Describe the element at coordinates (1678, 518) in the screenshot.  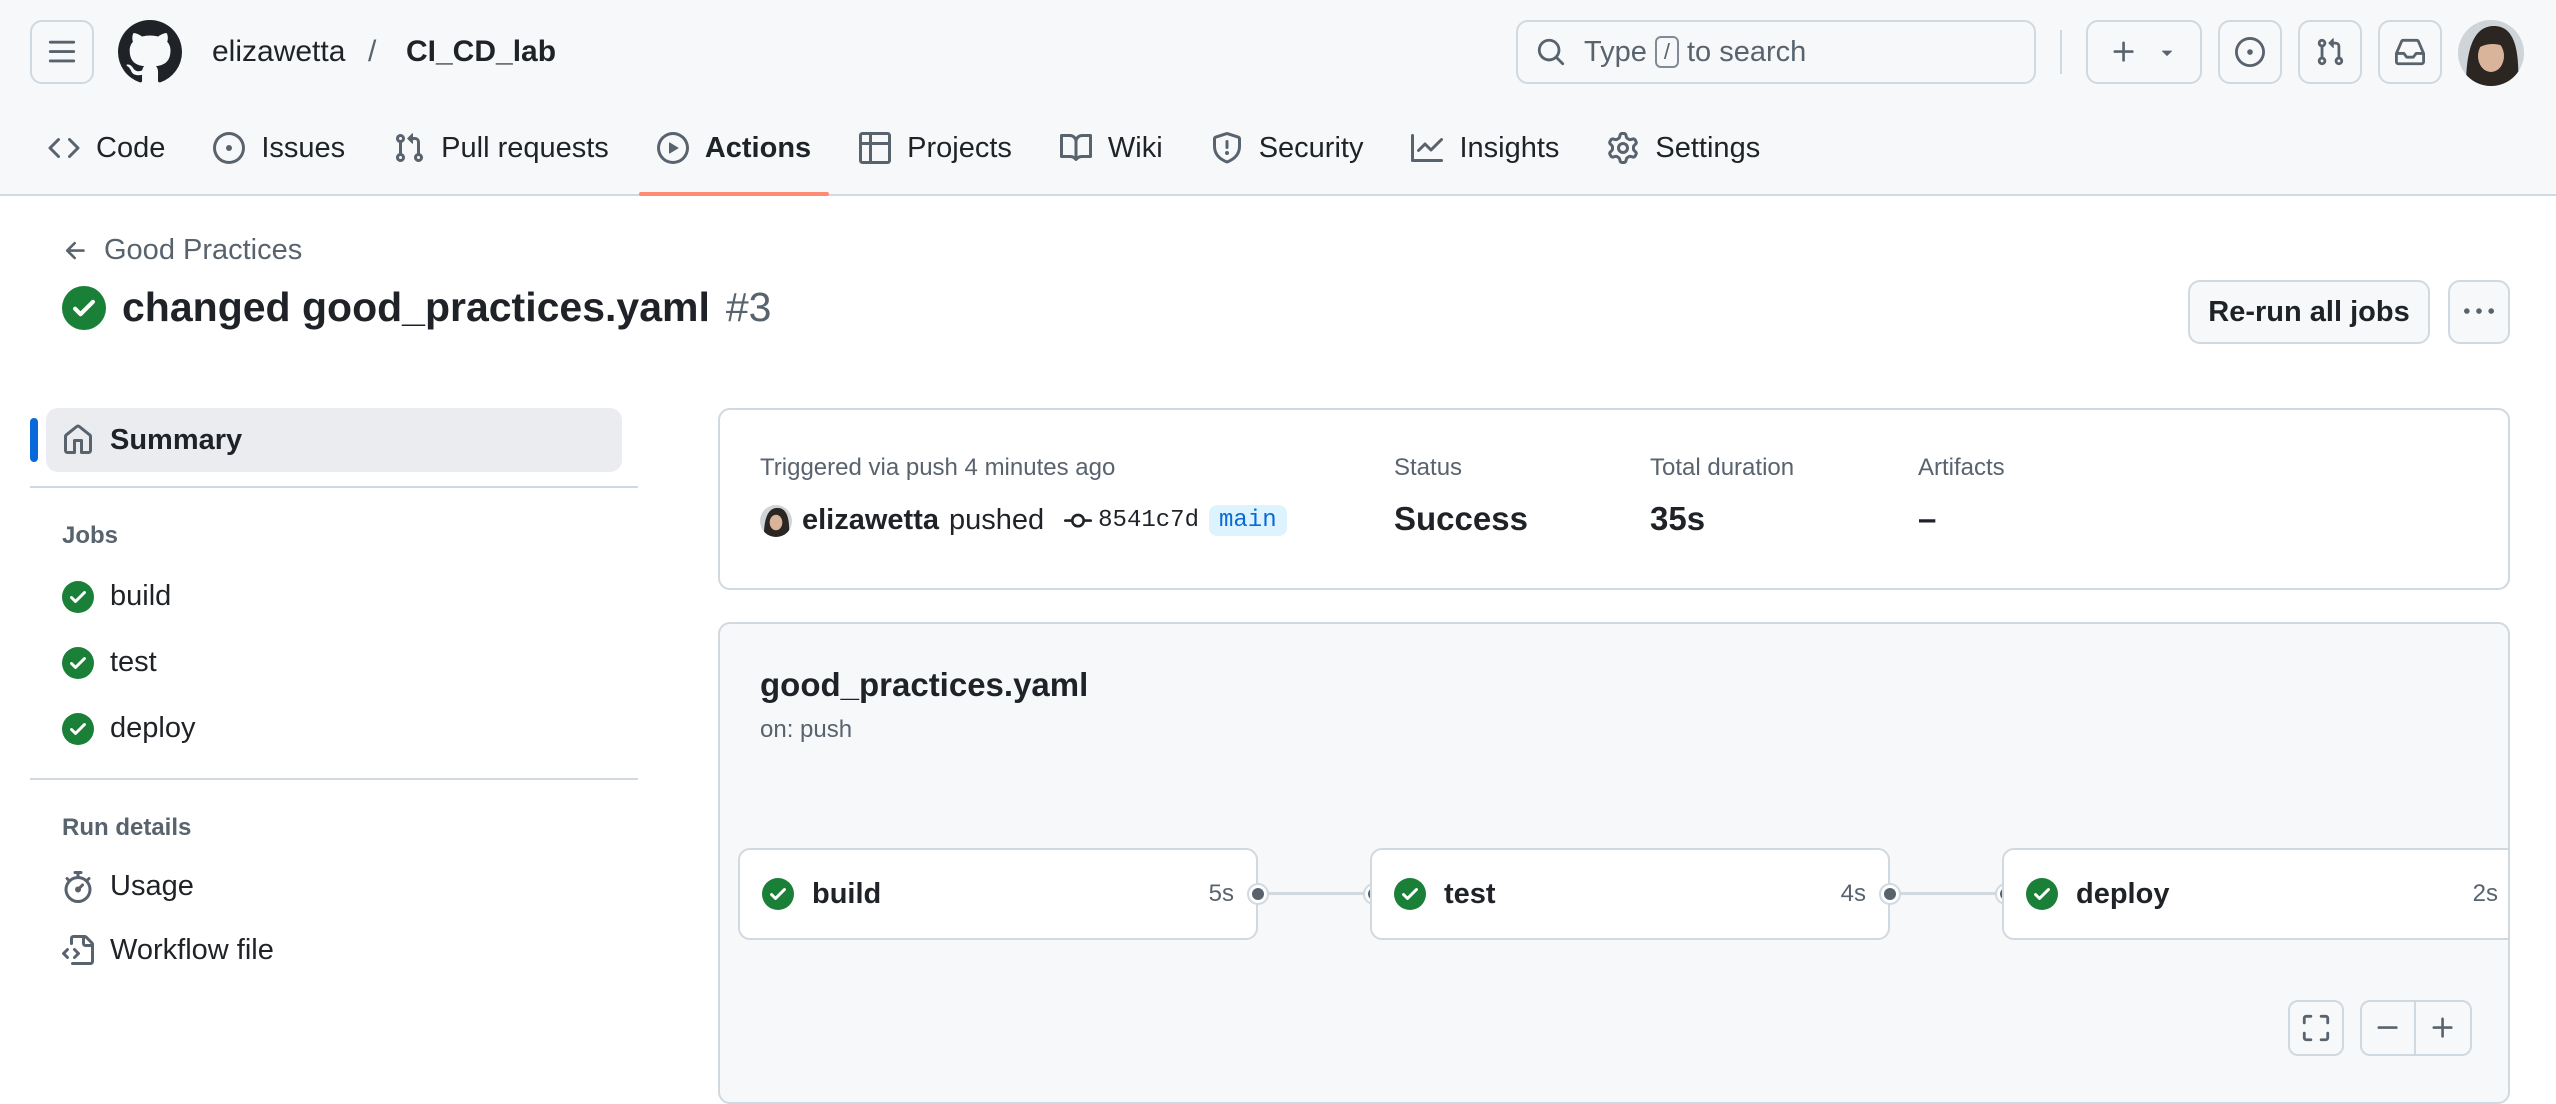
I see `duration-value: 35s` at that location.